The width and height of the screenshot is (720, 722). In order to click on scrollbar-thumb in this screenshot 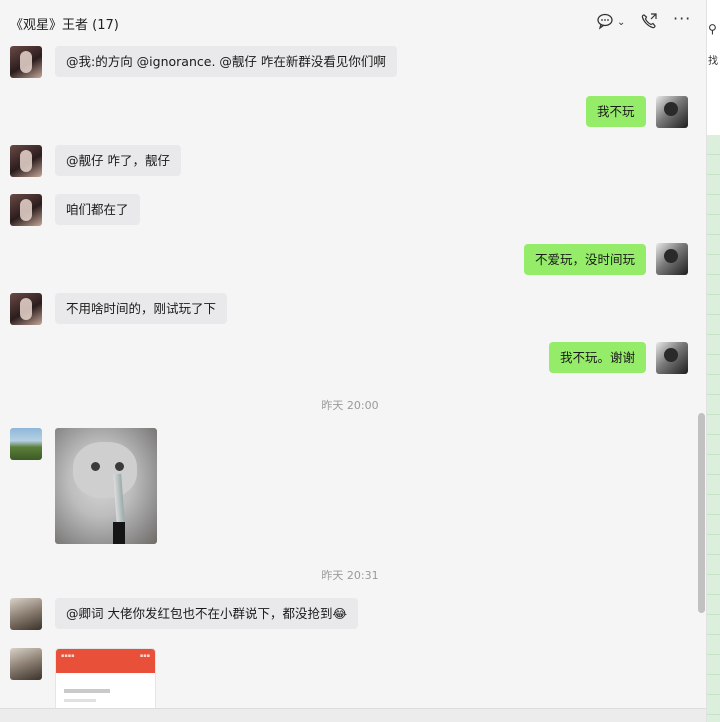, I will do `click(701, 513)`.